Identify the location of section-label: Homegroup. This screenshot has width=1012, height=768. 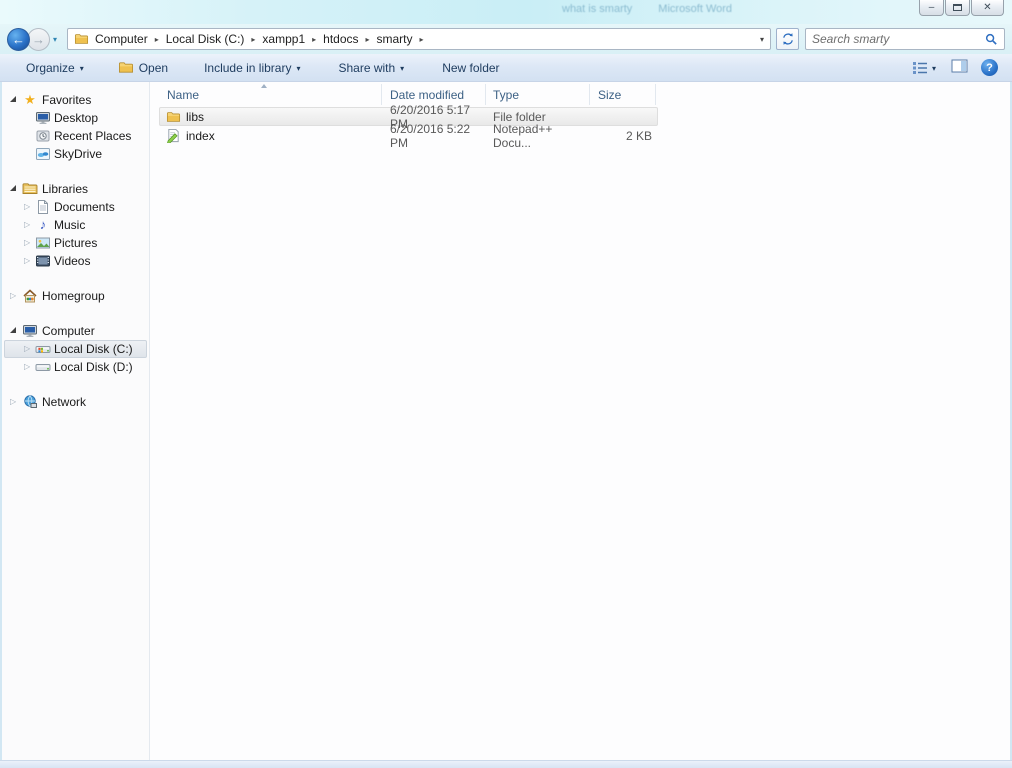
(73, 296).